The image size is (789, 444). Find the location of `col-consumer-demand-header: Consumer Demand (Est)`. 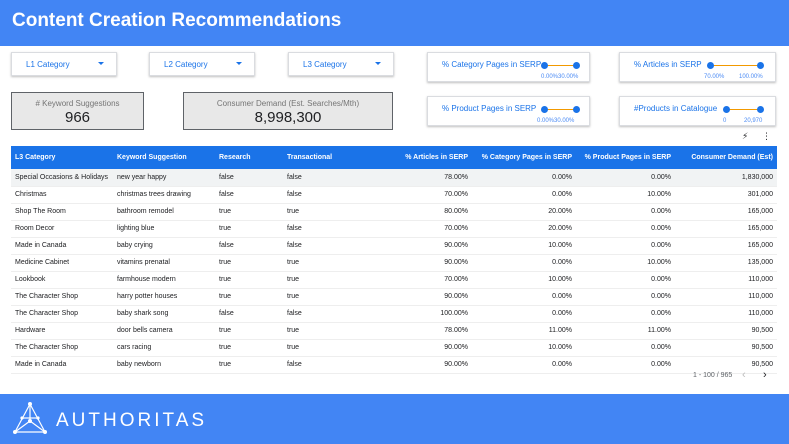

col-consumer-demand-header: Consumer Demand (Est) is located at coordinates (726, 157).